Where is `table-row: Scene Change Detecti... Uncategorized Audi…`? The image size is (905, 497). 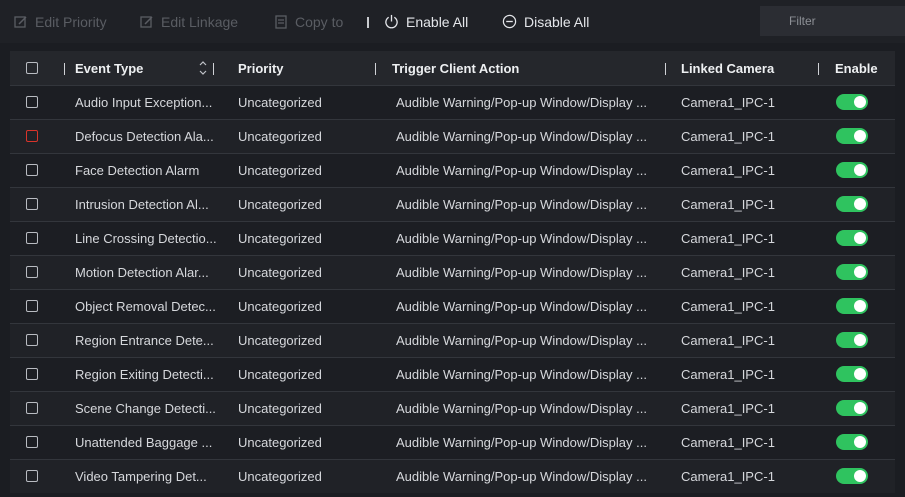 table-row: Scene Change Detecti... Uncategorized Audi… is located at coordinates (452, 408).